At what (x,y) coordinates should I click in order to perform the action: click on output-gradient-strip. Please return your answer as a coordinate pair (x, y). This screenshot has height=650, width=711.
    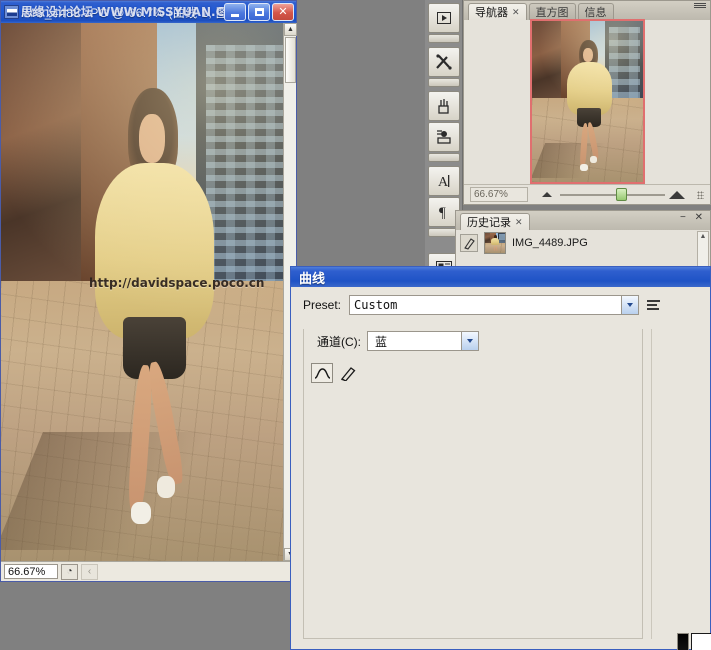
    Looking at the image, I should click on (683, 641).